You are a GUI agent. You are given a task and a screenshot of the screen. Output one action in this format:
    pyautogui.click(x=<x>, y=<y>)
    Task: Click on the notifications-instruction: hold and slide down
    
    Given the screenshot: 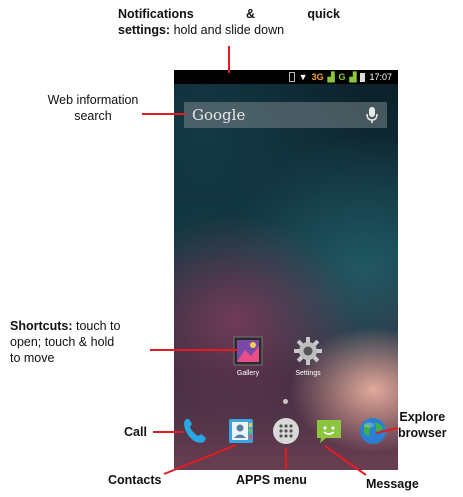 What is the action you would take?
    pyautogui.click(x=227, y=30)
    